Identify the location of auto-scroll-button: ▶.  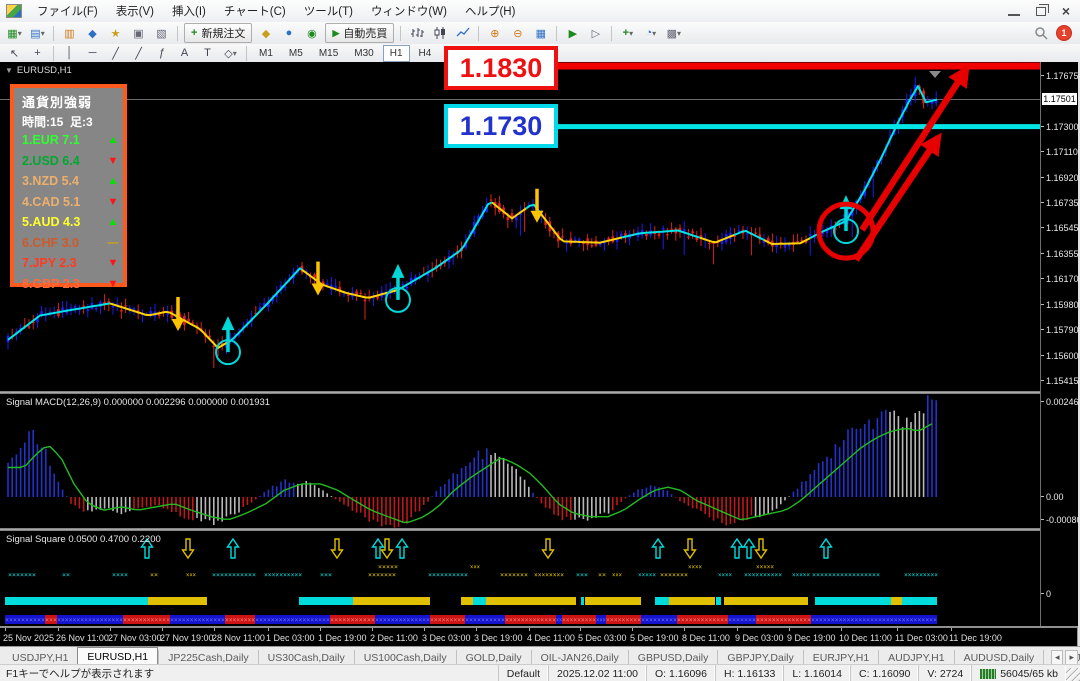
(572, 33).